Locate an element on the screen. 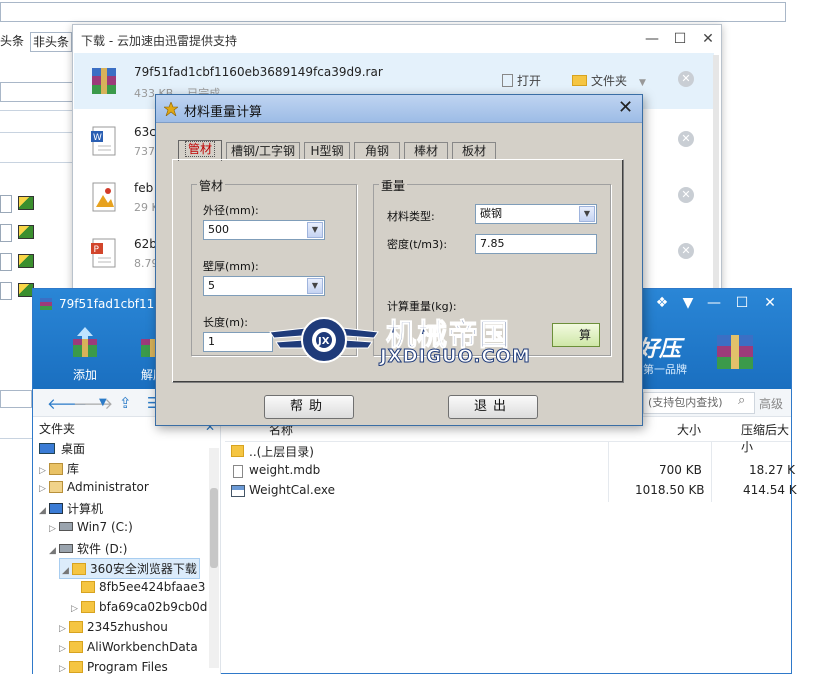 Image resolution: width=830 pixels, height=674 pixels. tree-item-folder: ▷ AliWorkbenchData is located at coordinates (128, 647).